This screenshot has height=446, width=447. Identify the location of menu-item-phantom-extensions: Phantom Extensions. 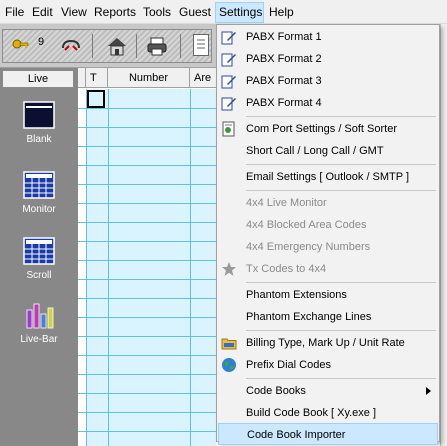
(328, 295).